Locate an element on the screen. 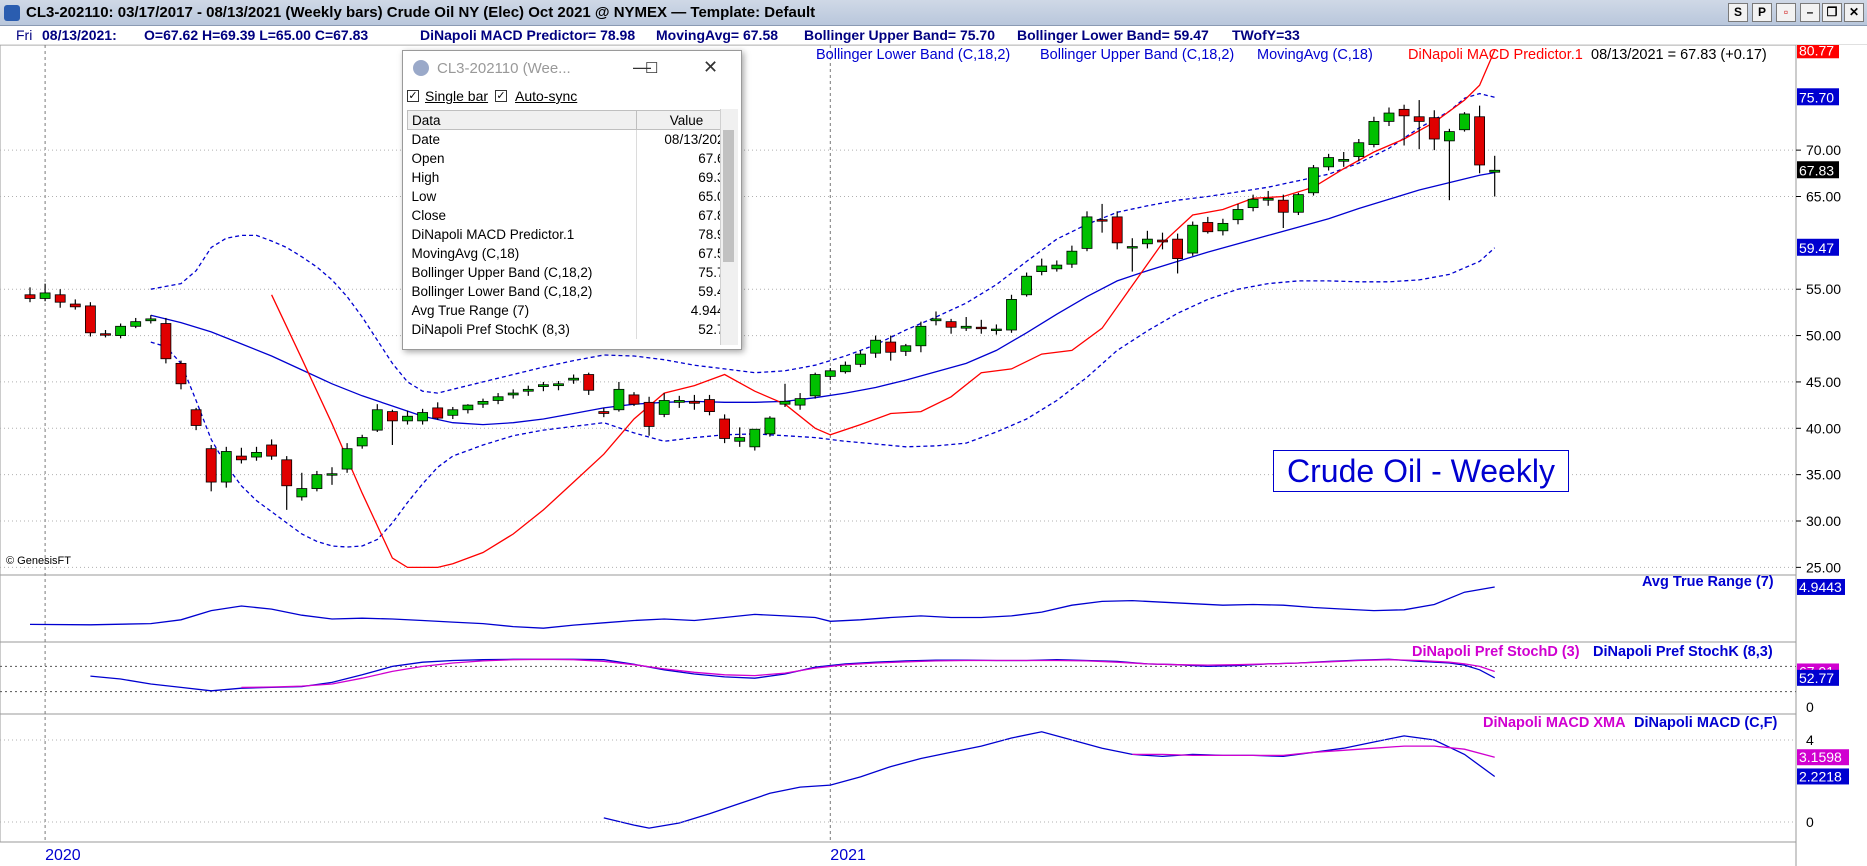  auto-sync-label: Auto-sync is located at coordinates (546, 96).